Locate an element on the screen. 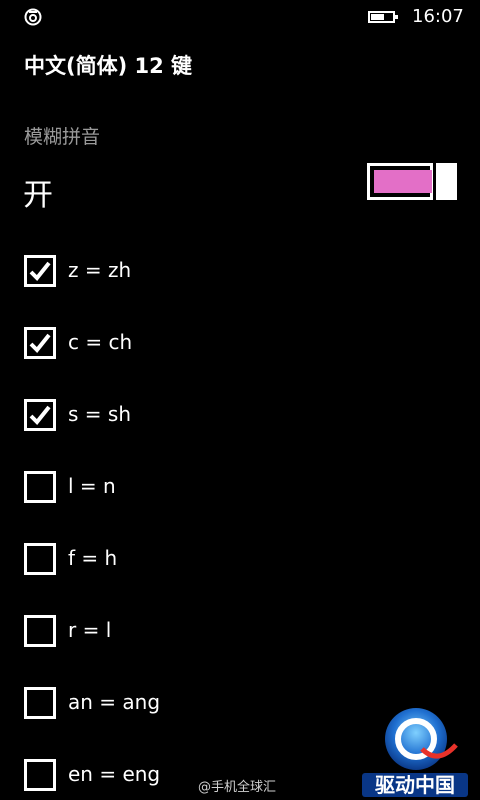 The height and width of the screenshot is (800, 480). clock: 16:07 is located at coordinates (438, 16).